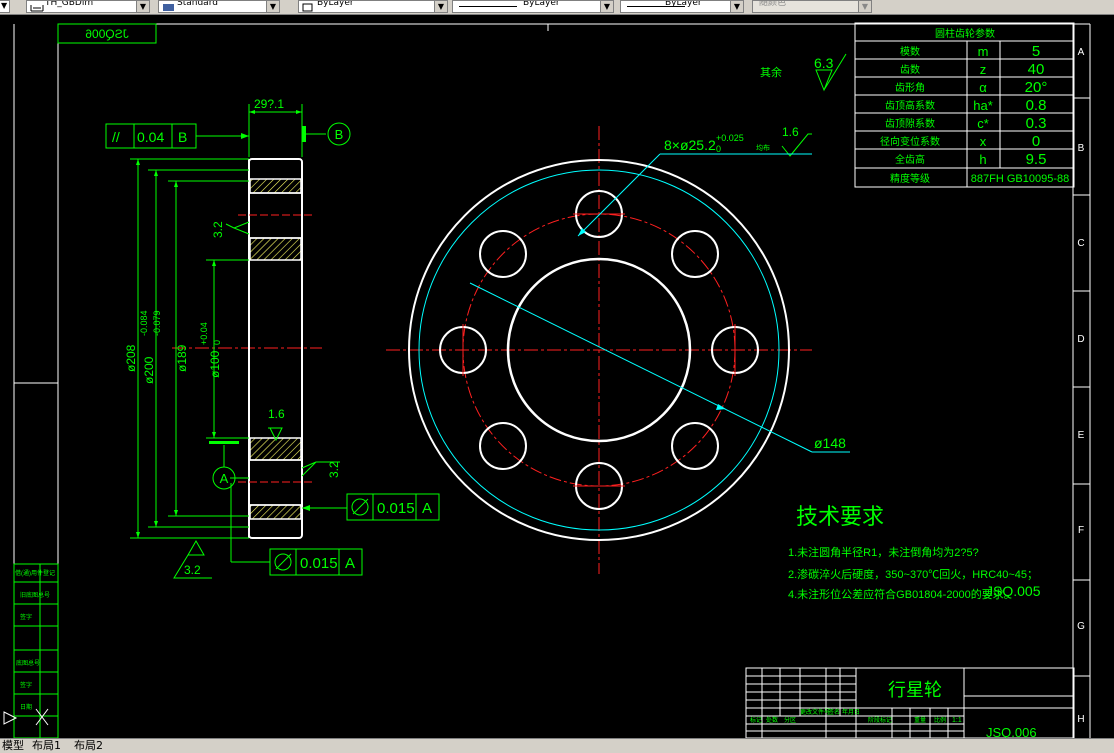 Image resolution: width=1114 pixels, height=753 pixels. I want to click on linetype-select: ByLayer ▼, so click(533, 6).